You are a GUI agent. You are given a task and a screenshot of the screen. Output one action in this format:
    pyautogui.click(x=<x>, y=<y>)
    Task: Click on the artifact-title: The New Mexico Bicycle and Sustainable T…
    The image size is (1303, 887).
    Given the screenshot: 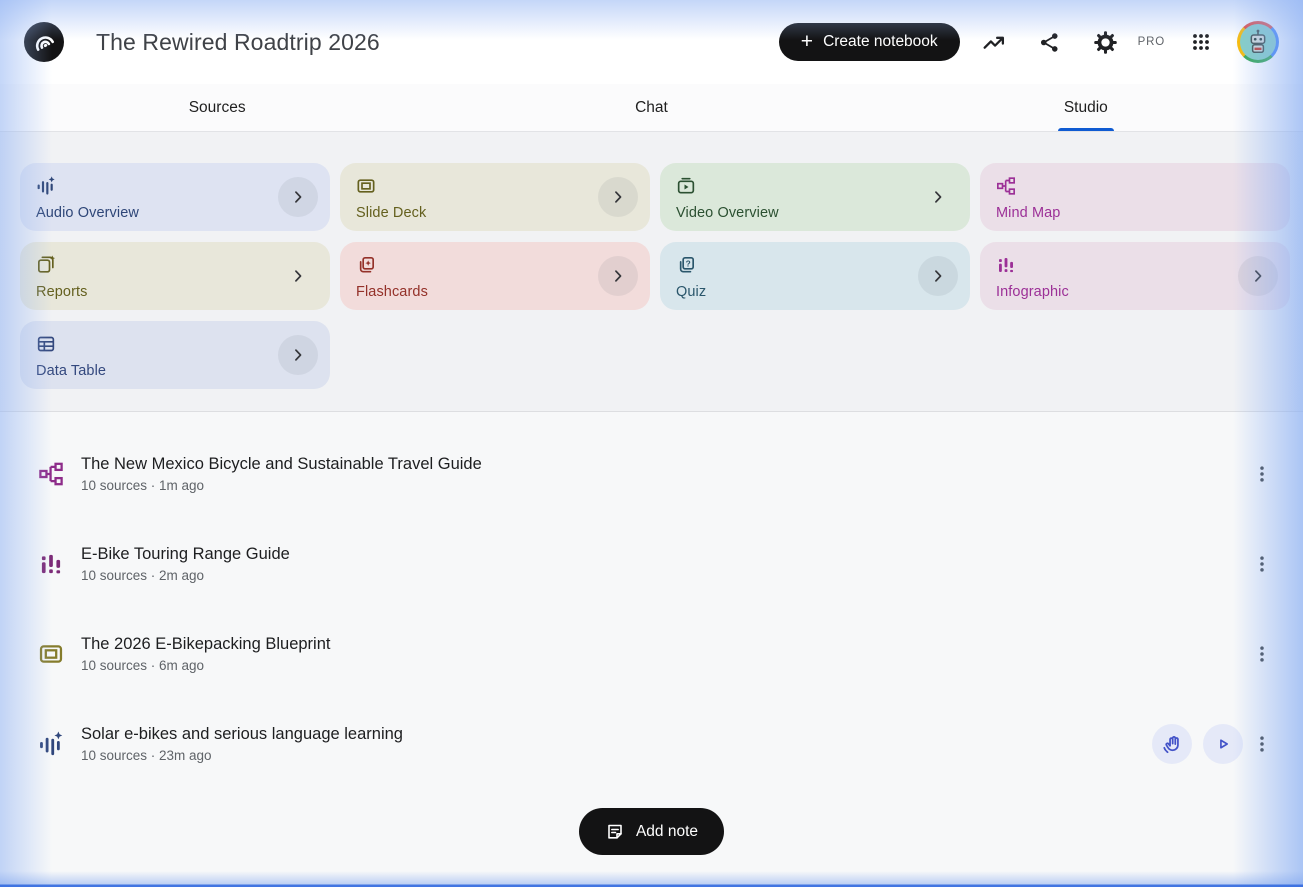 What is the action you would take?
    pyautogui.click(x=281, y=464)
    